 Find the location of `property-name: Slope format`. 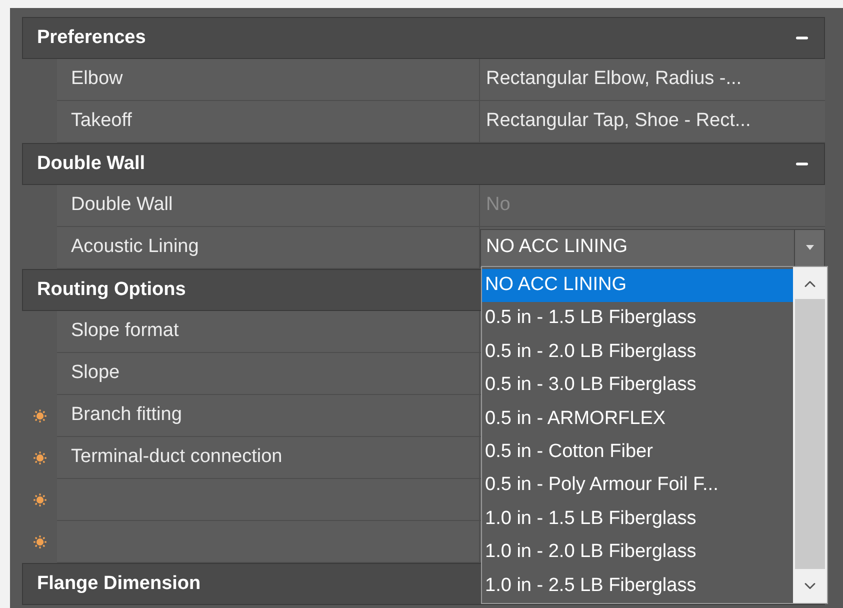

property-name: Slope format is located at coordinates (125, 331).